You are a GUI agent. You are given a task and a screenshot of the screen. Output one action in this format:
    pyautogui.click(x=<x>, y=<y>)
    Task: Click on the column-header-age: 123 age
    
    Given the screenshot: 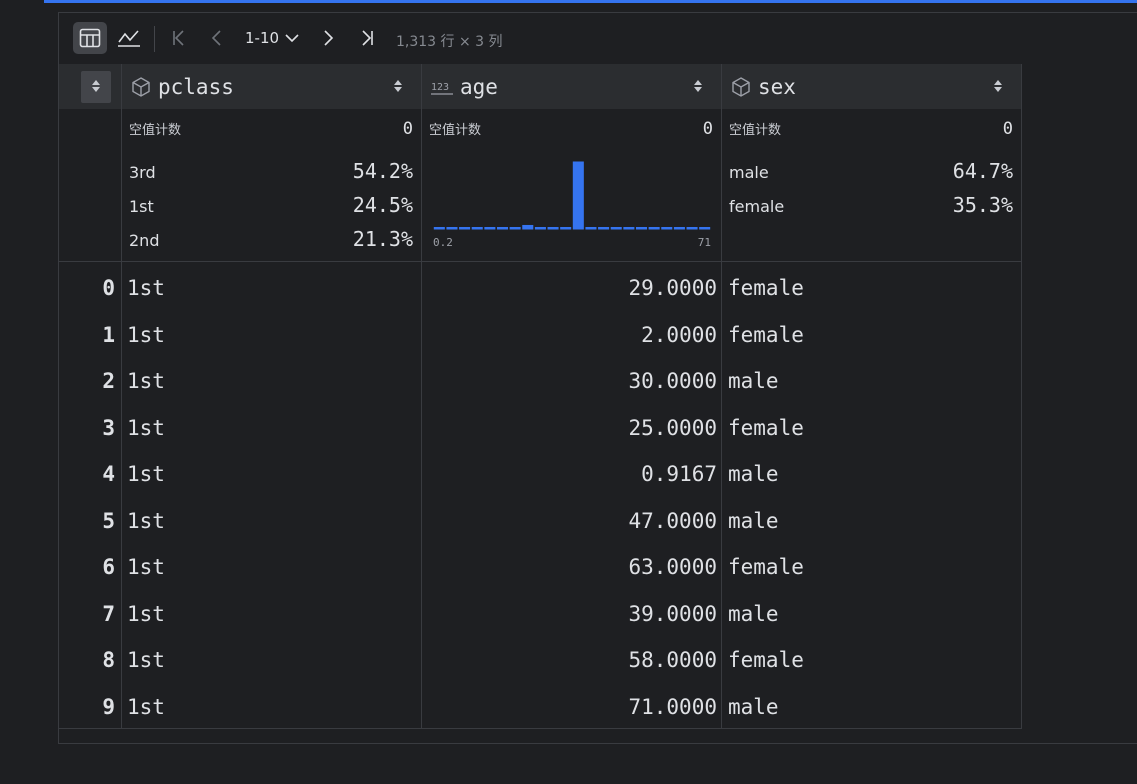 What is the action you would take?
    pyautogui.click(x=571, y=86)
    